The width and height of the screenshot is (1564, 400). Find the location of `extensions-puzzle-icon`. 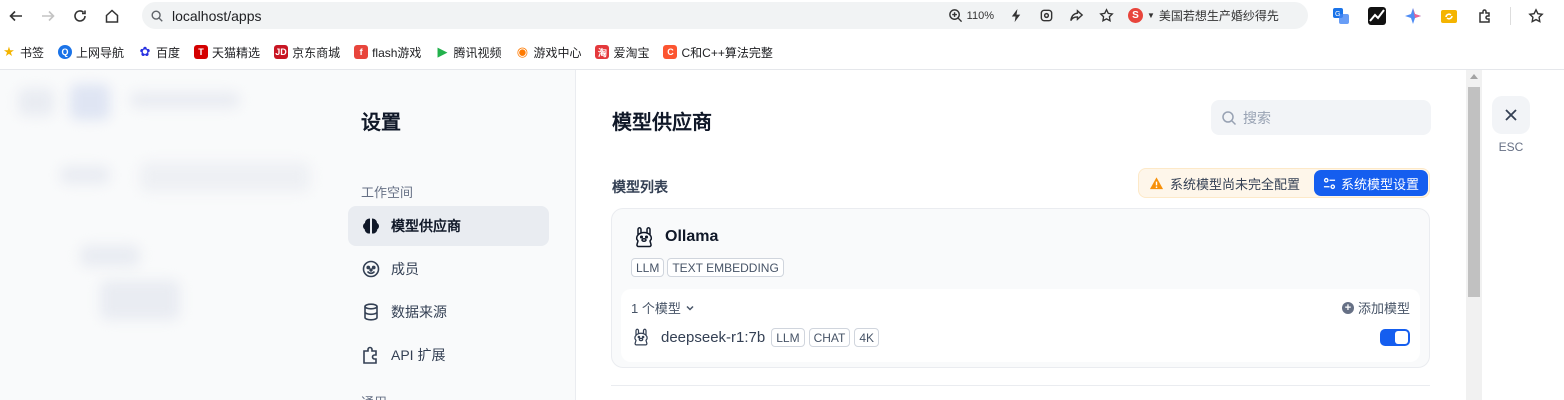

extensions-puzzle-icon is located at coordinates (1485, 16).